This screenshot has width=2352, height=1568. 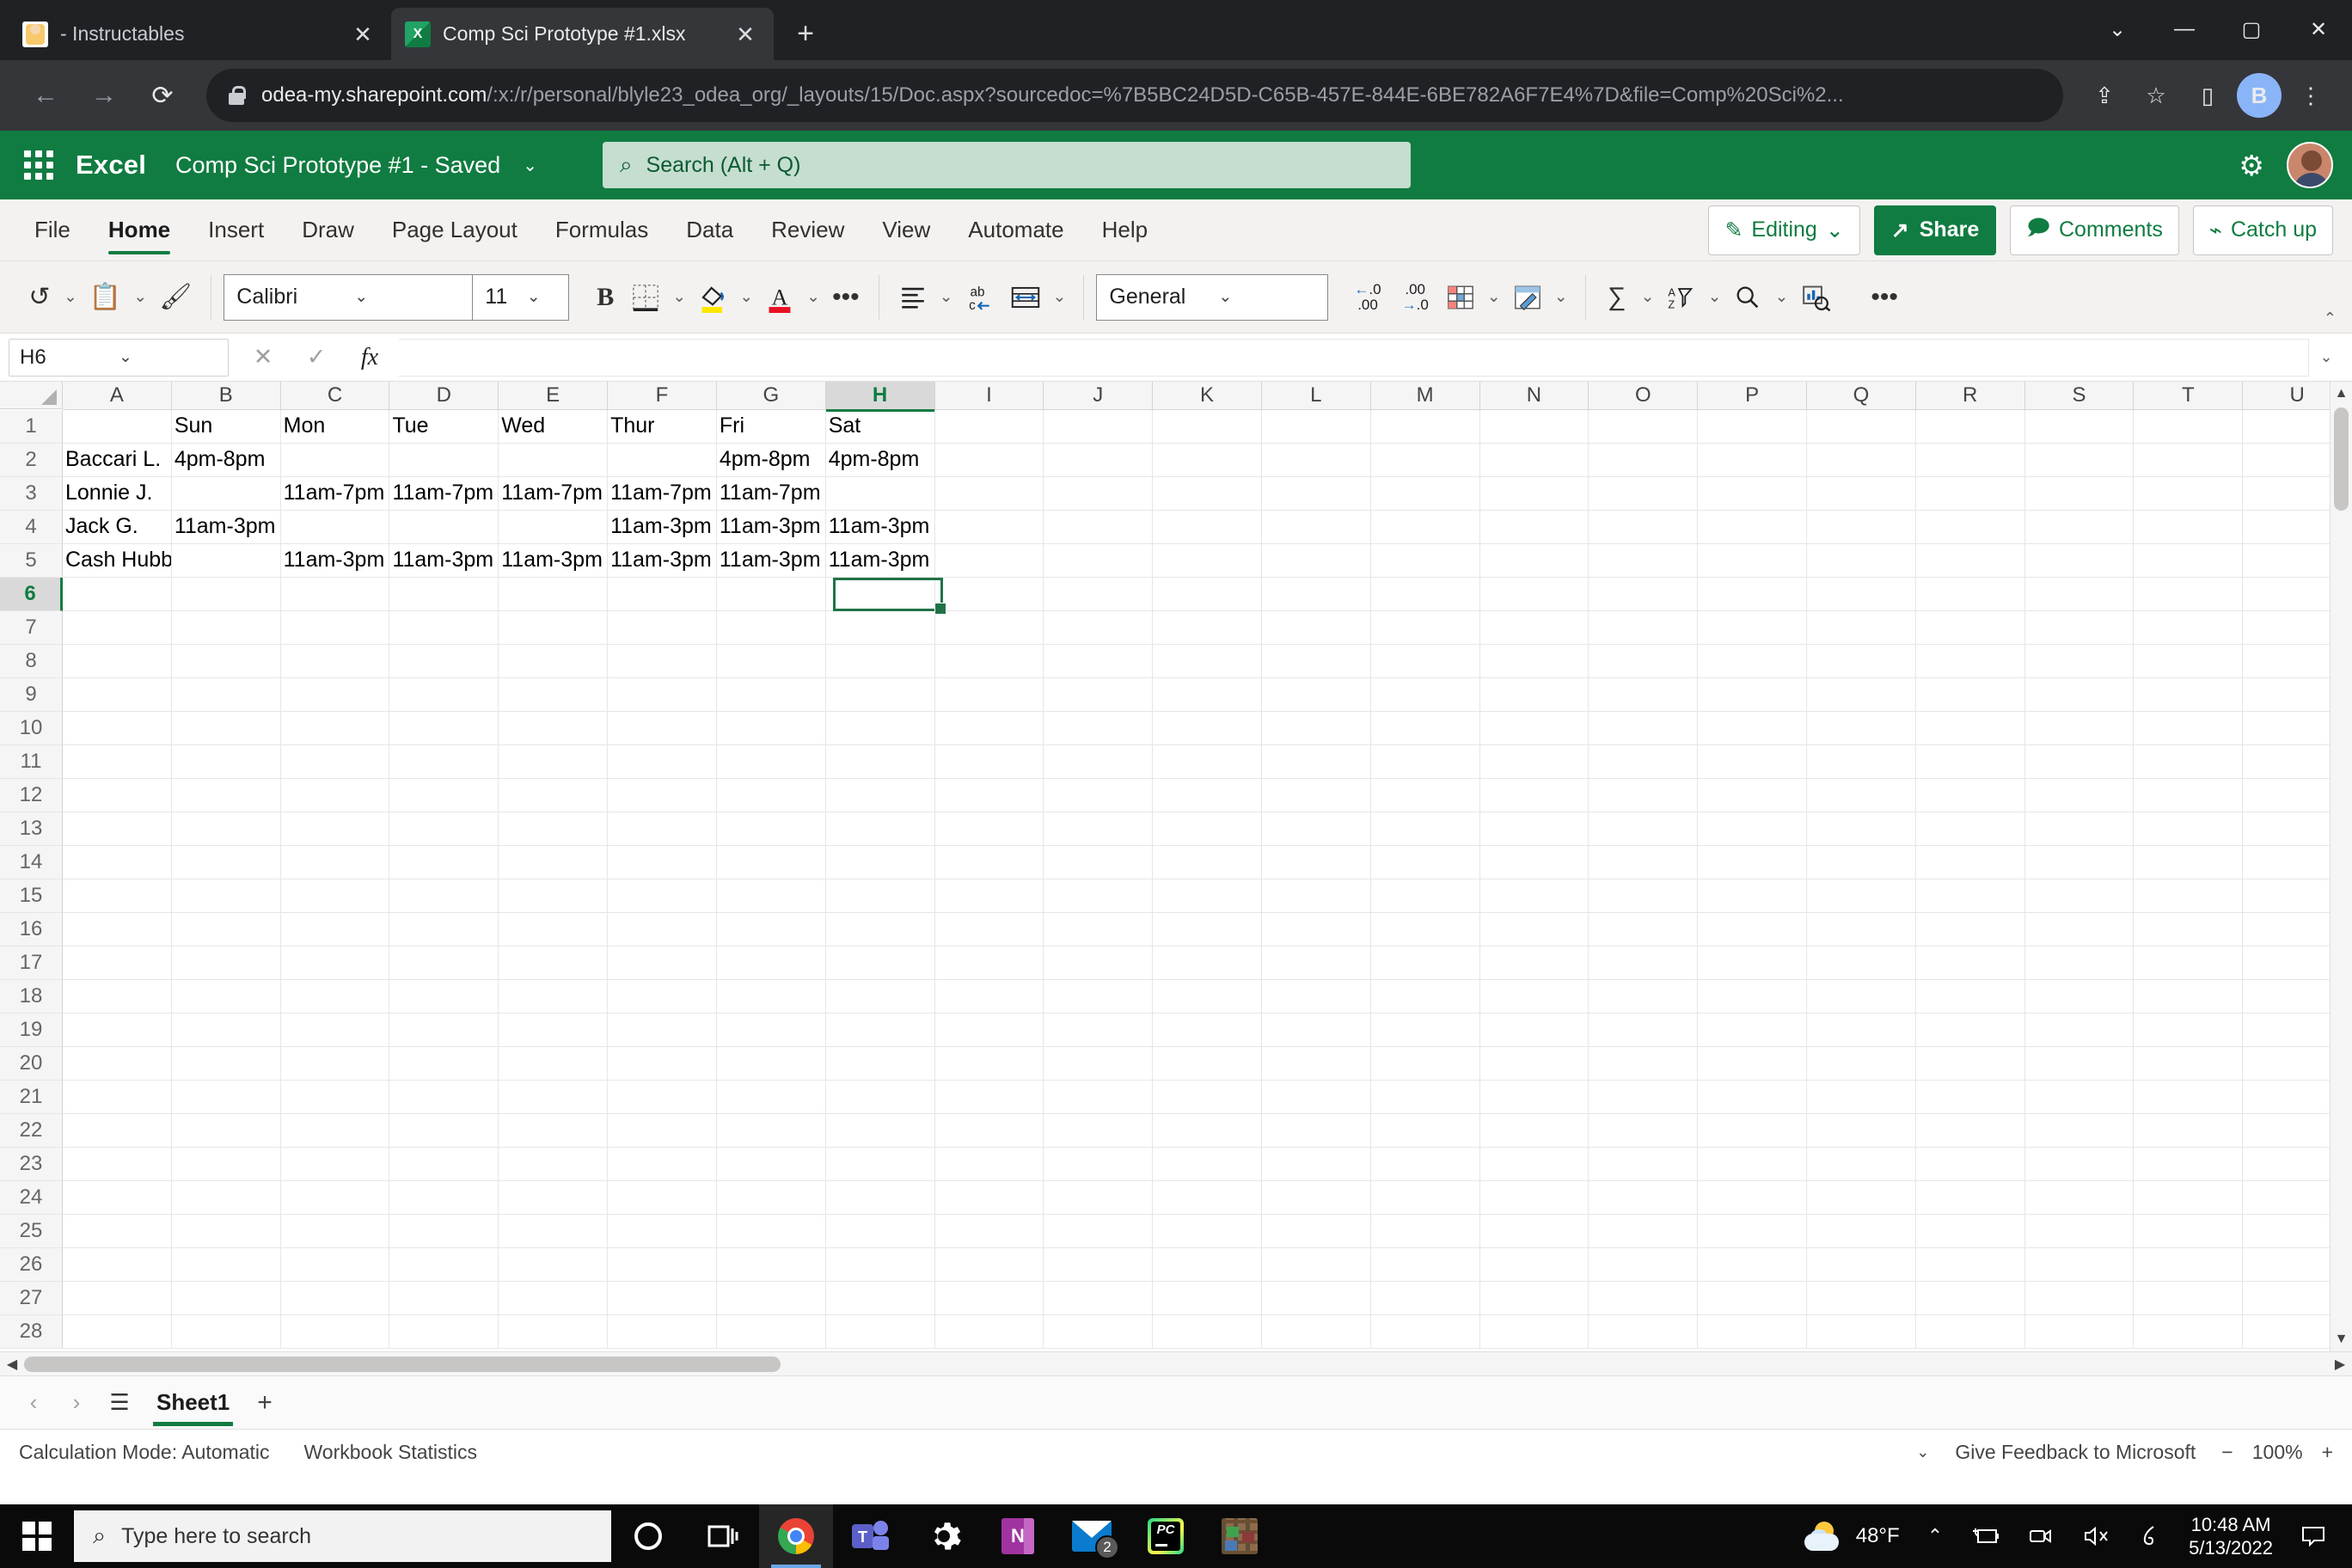 I want to click on cell-R19, so click(x=1970, y=1030).